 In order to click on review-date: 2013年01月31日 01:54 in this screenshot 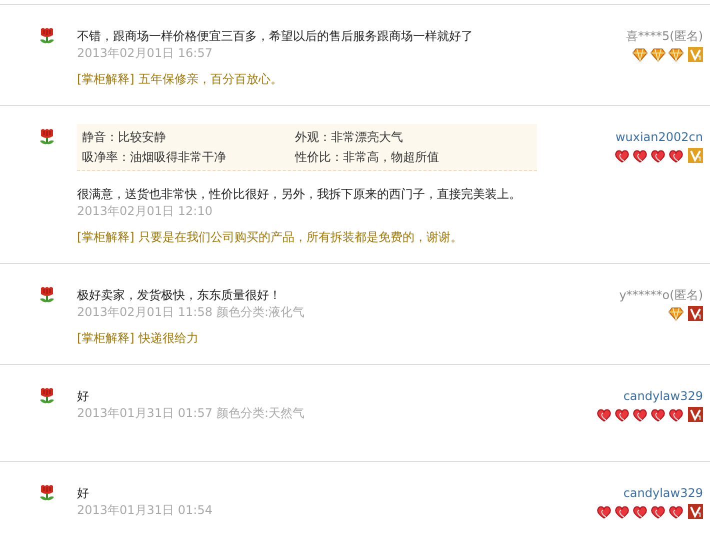, I will do `click(144, 510)`.